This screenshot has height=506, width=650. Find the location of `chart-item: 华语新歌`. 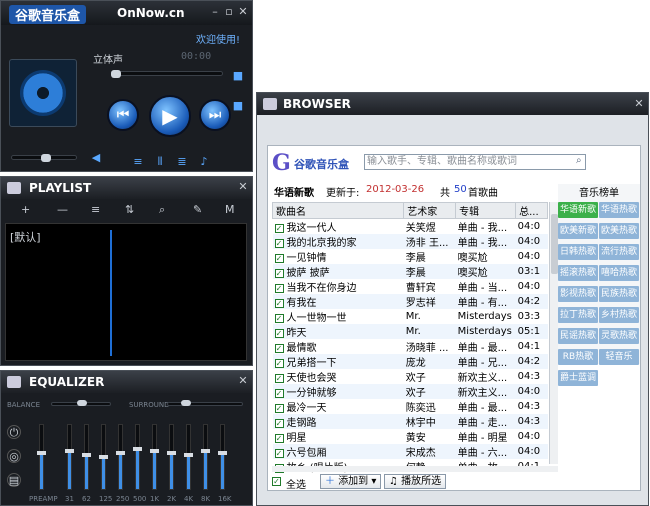

chart-item: 华语新歌 is located at coordinates (578, 210).